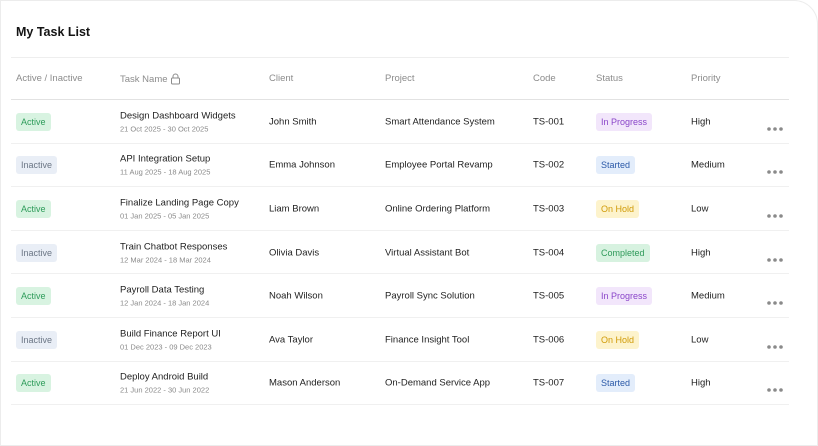 The height and width of the screenshot is (446, 818). Describe the element at coordinates (549, 209) in the screenshot. I see `task-code: TS-003` at that location.